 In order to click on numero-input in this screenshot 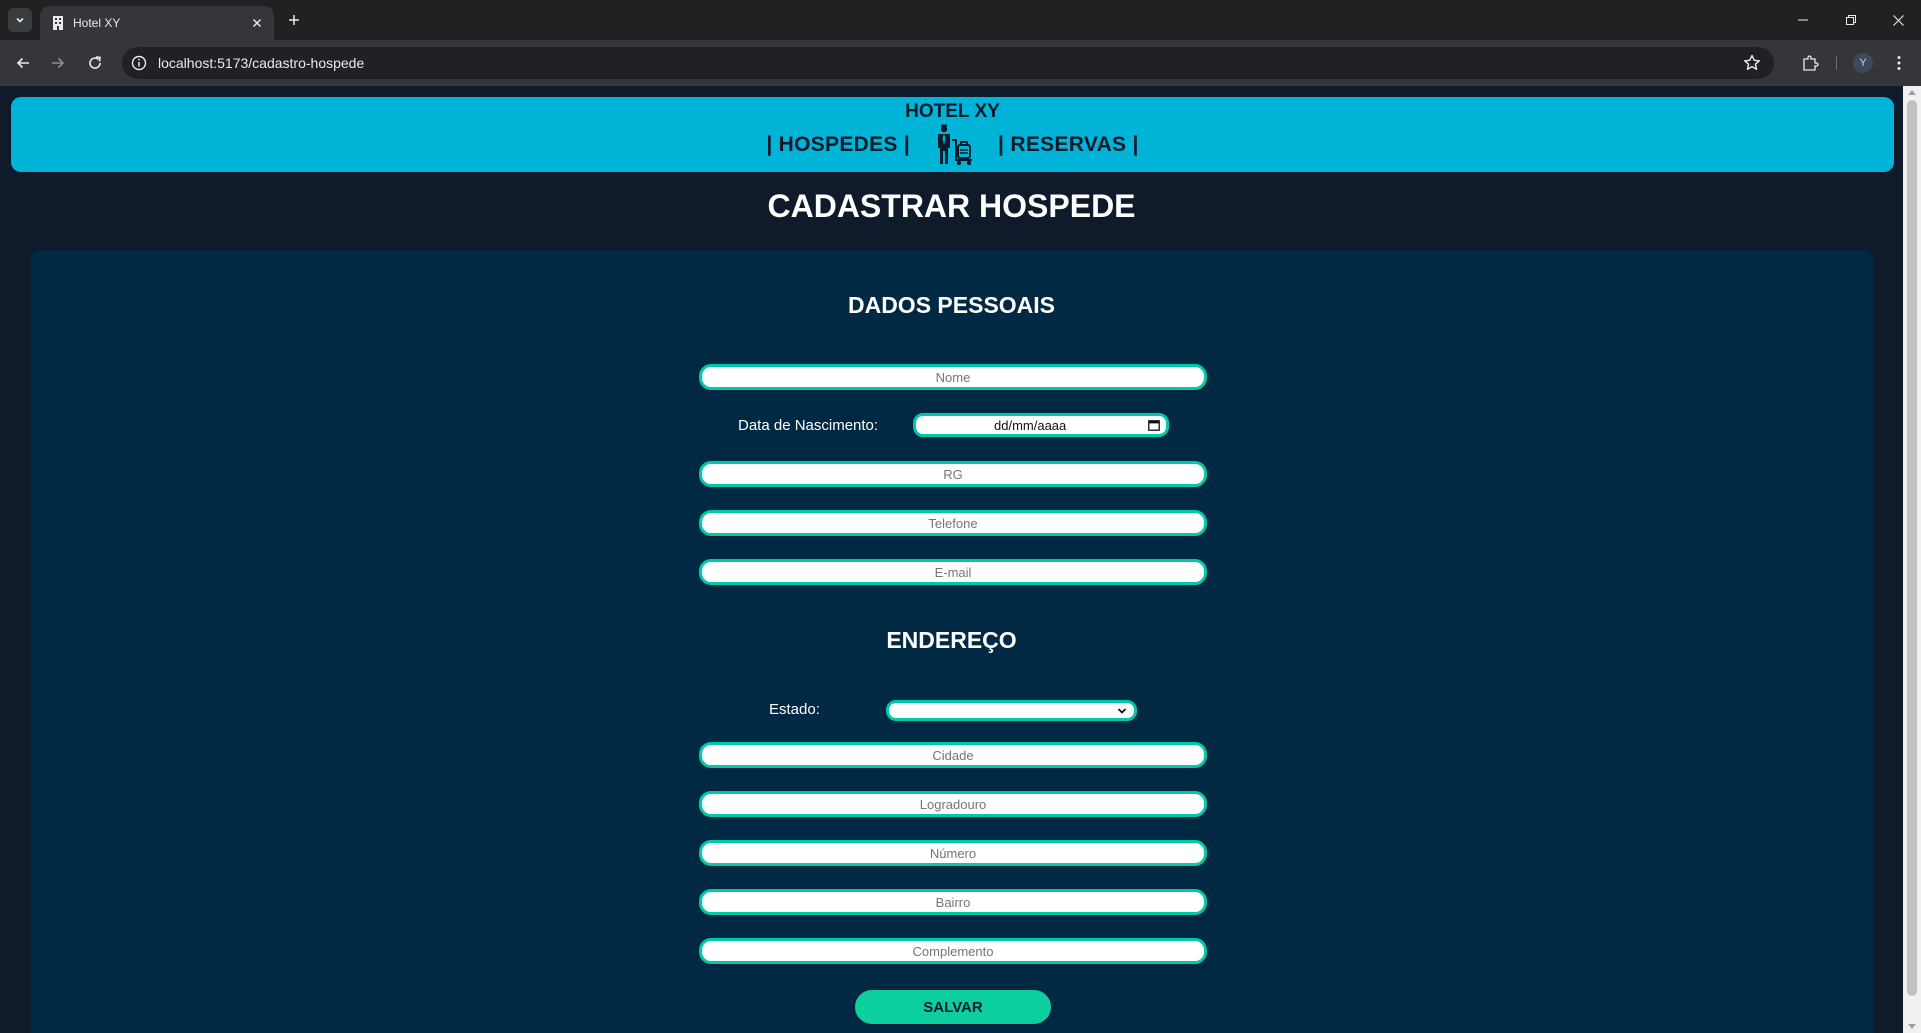, I will do `click(953, 853)`.